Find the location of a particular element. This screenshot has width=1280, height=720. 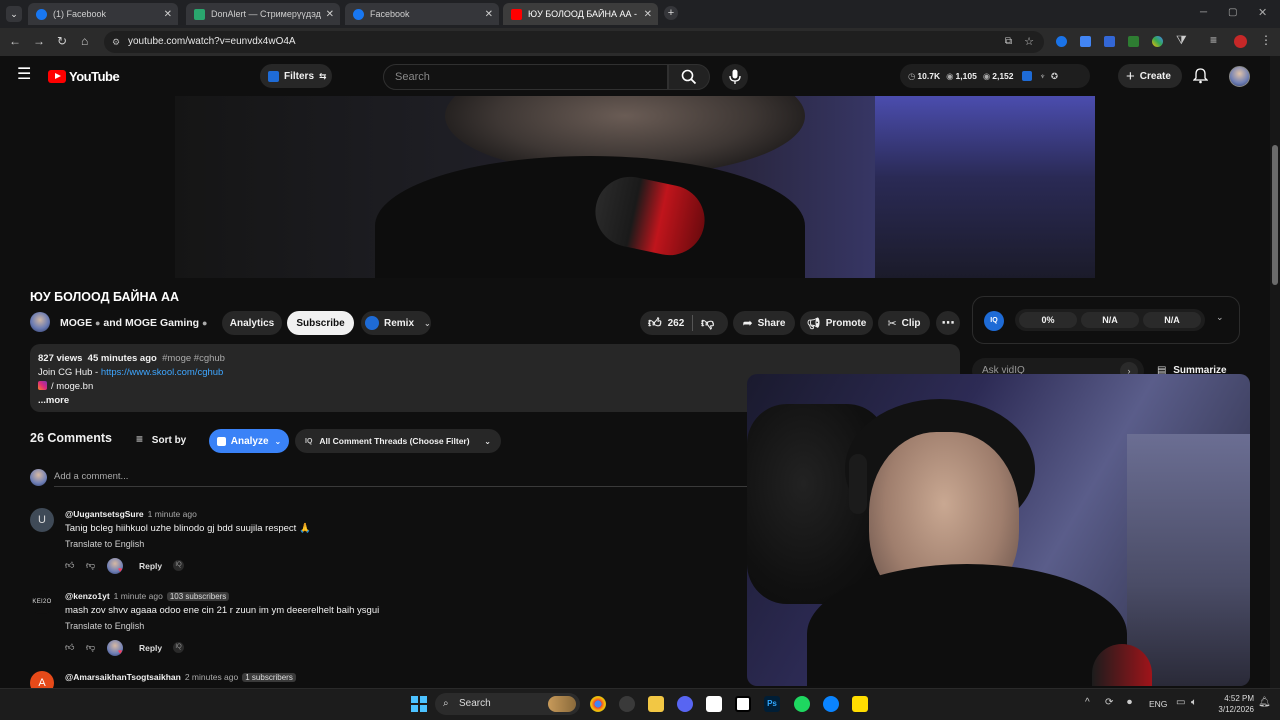

edge-icon is located at coordinates (831, 704).